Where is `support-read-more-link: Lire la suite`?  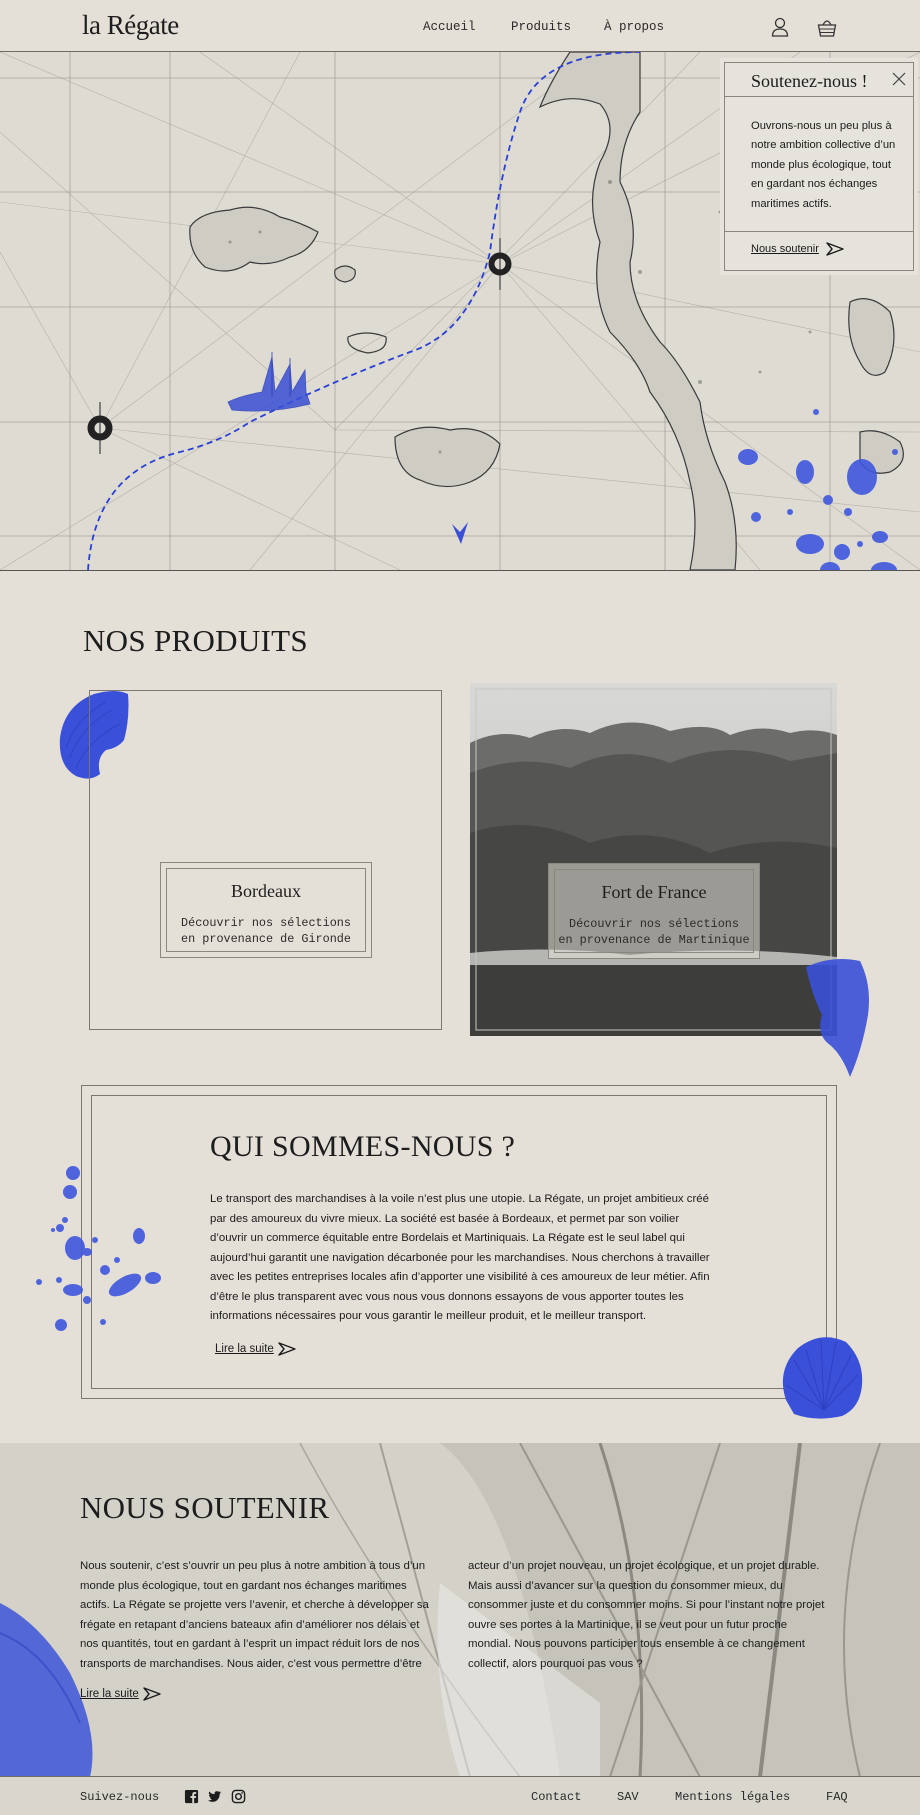 support-read-more-link: Lire la suite is located at coordinates (109, 1694).